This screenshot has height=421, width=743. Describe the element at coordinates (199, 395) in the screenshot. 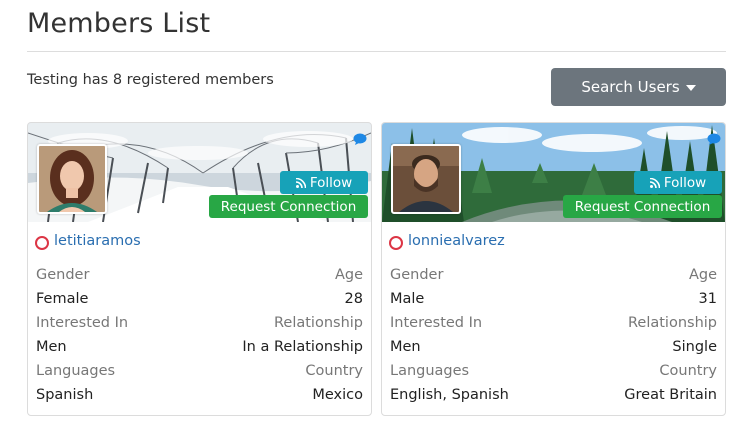

I see `details-row-values: Spanish Mexico` at that location.